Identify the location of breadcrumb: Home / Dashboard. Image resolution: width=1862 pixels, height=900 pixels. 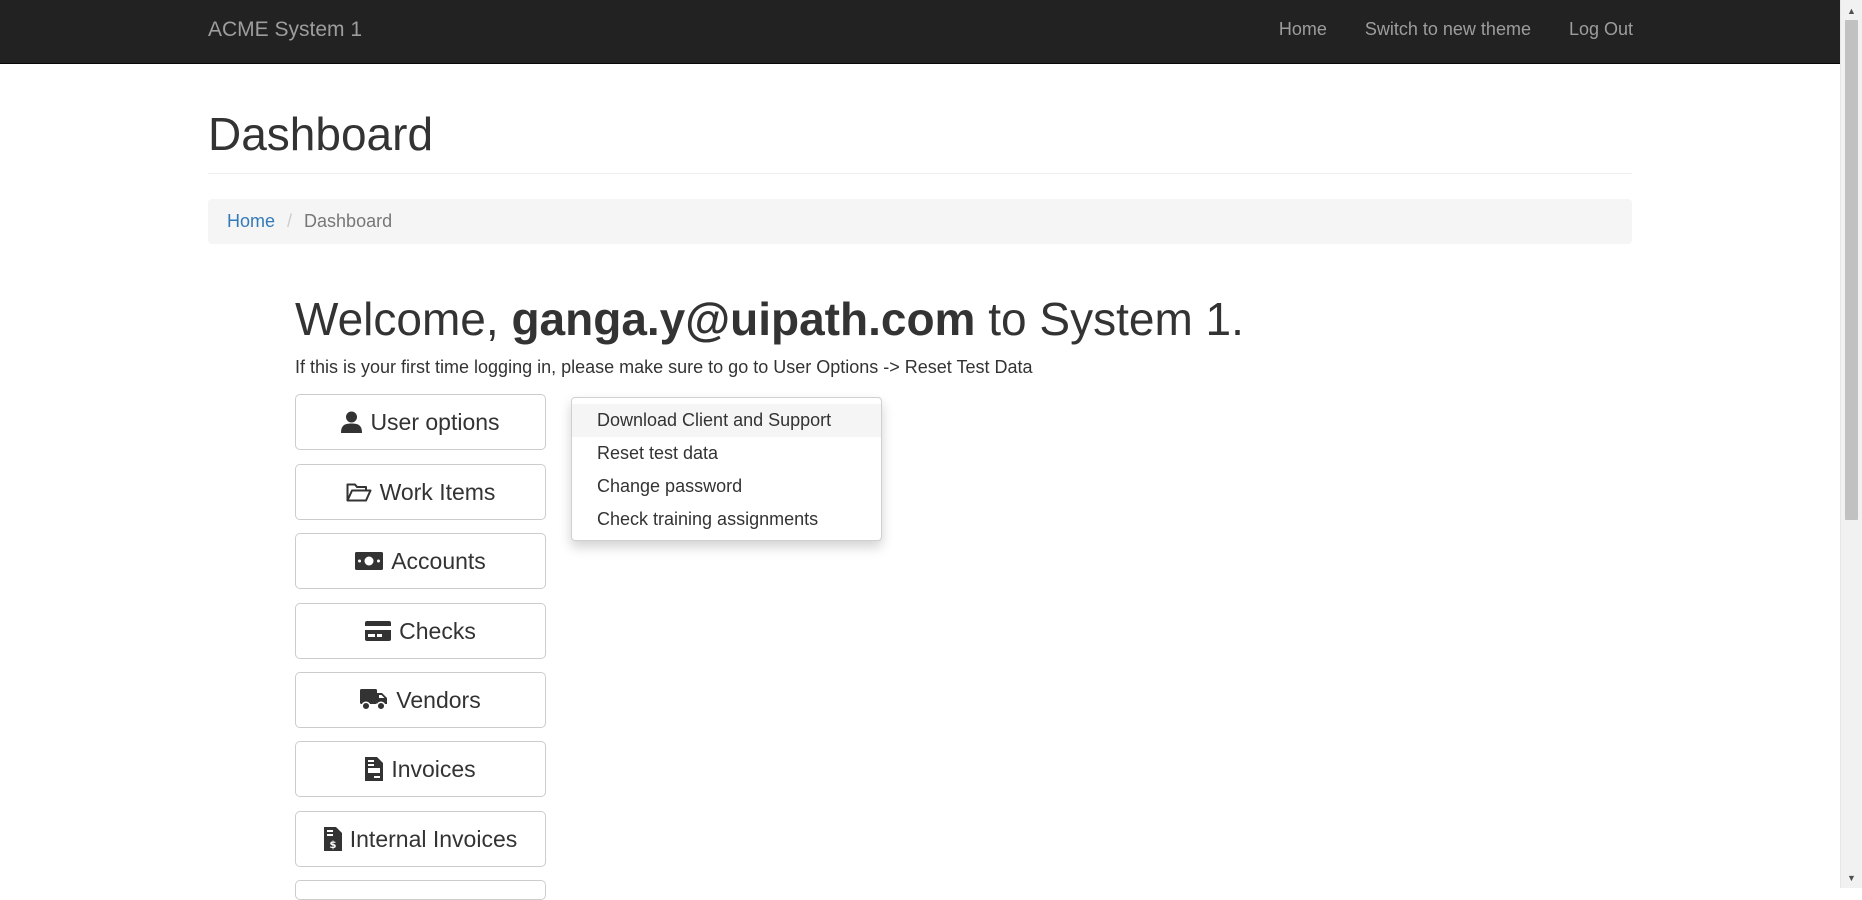
(920, 221).